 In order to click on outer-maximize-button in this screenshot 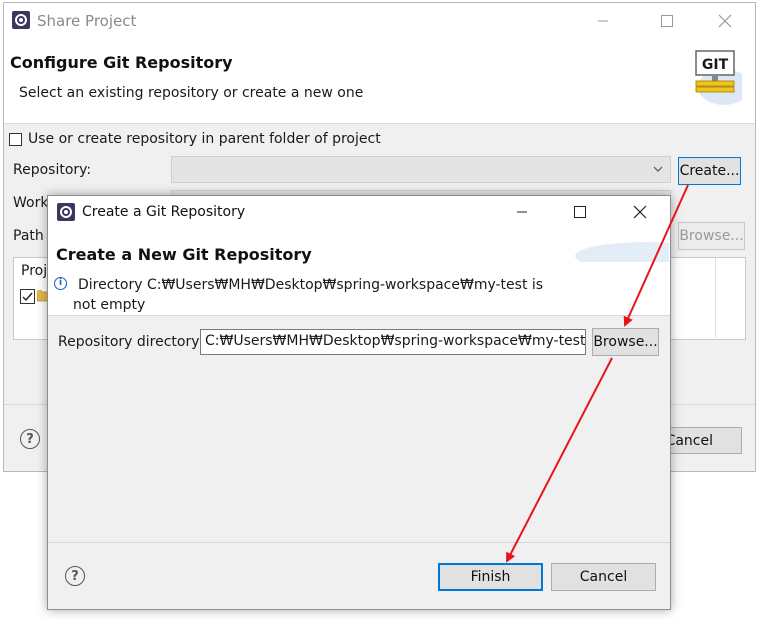, I will do `click(667, 21)`.